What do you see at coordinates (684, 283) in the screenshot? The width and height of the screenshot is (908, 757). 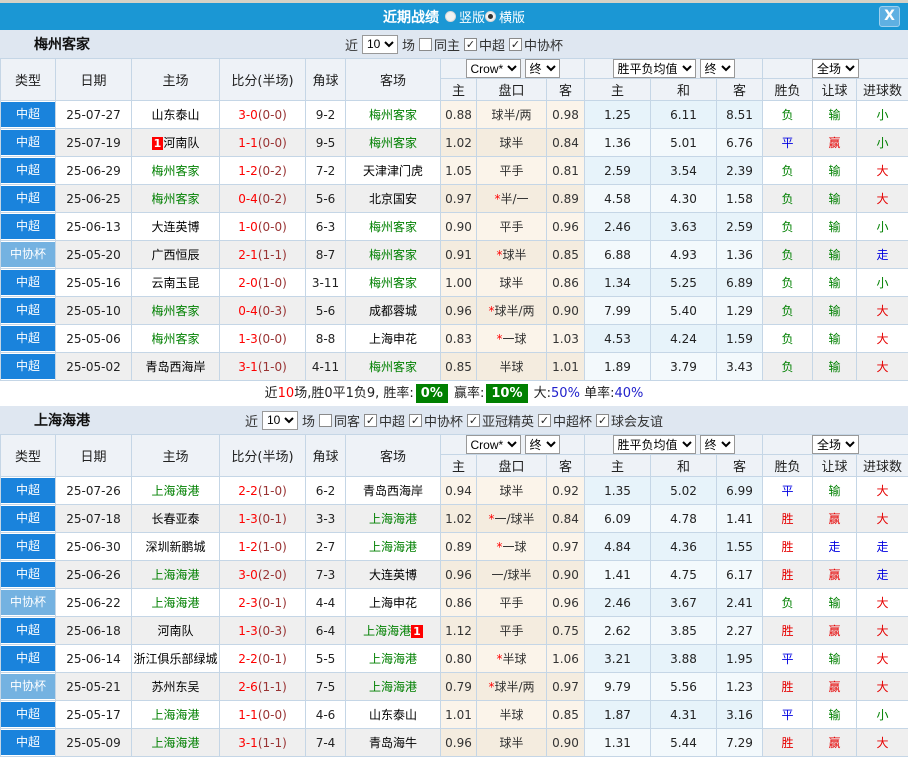 I see `mean-draw-cell: 5.25` at bounding box center [684, 283].